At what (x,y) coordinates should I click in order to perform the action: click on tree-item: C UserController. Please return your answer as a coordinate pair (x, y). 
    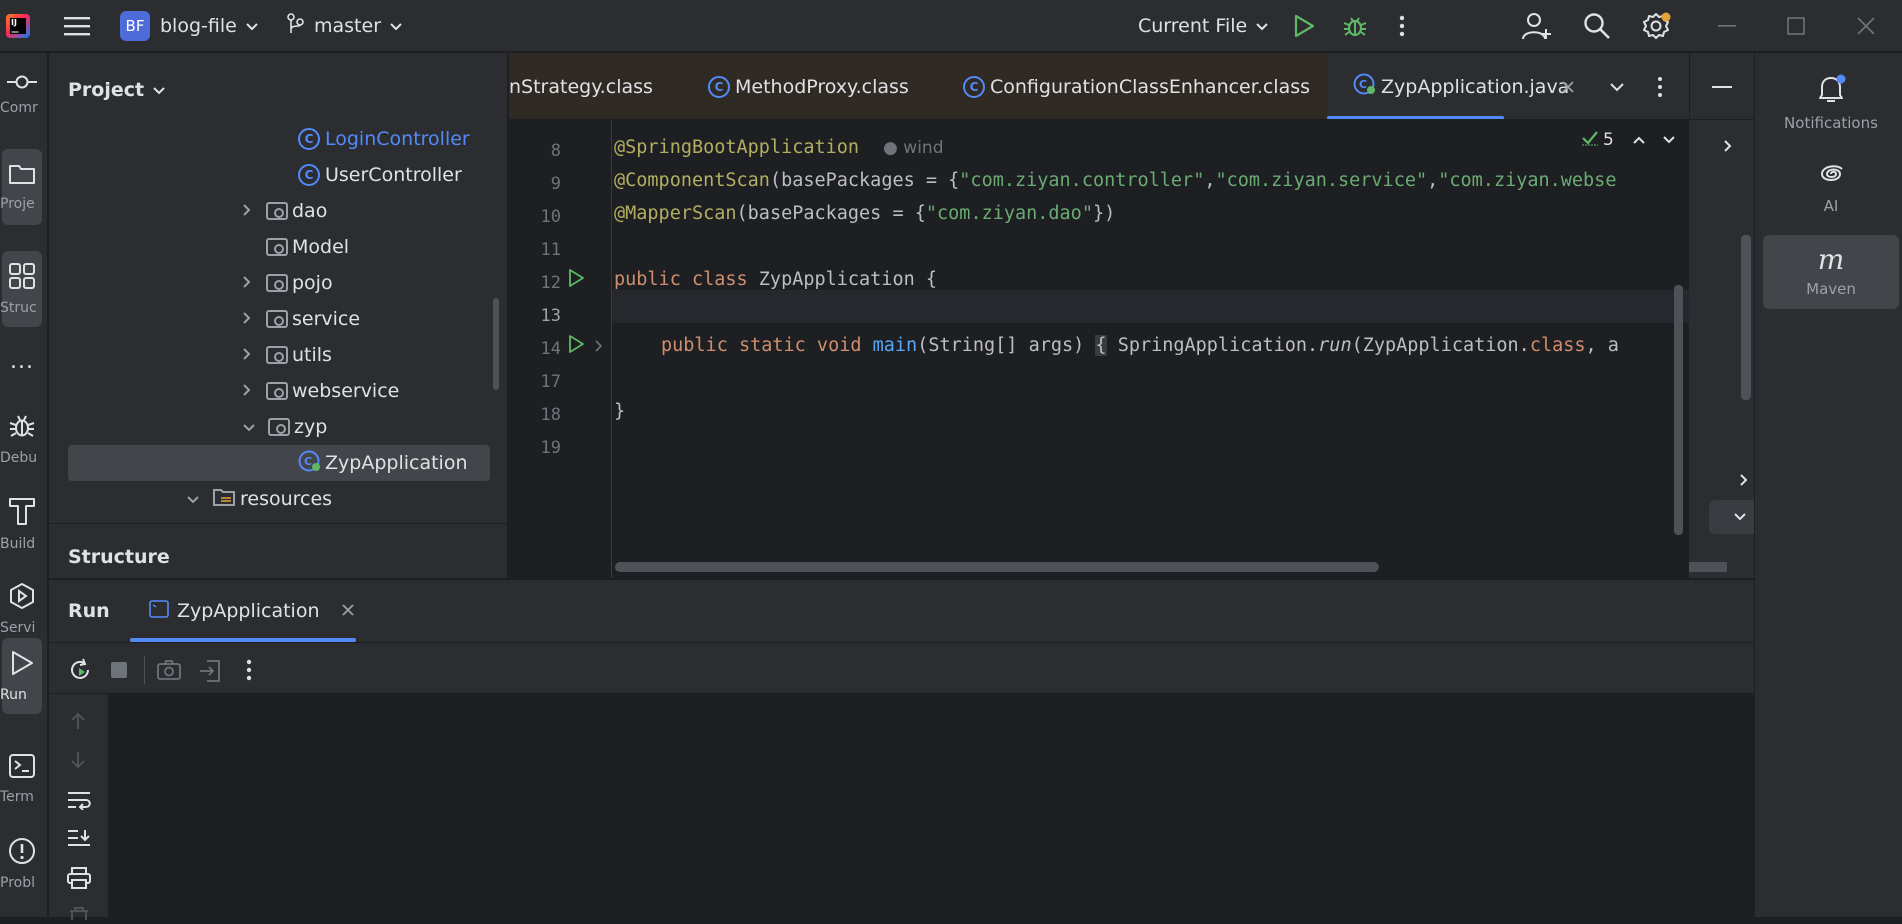
    Looking at the image, I should click on (380, 175).